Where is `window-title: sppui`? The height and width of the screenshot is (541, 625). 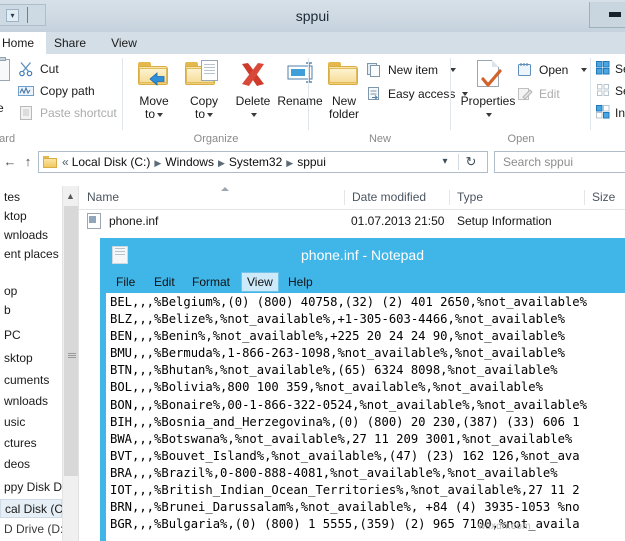
window-title: sppui is located at coordinates (312, 16).